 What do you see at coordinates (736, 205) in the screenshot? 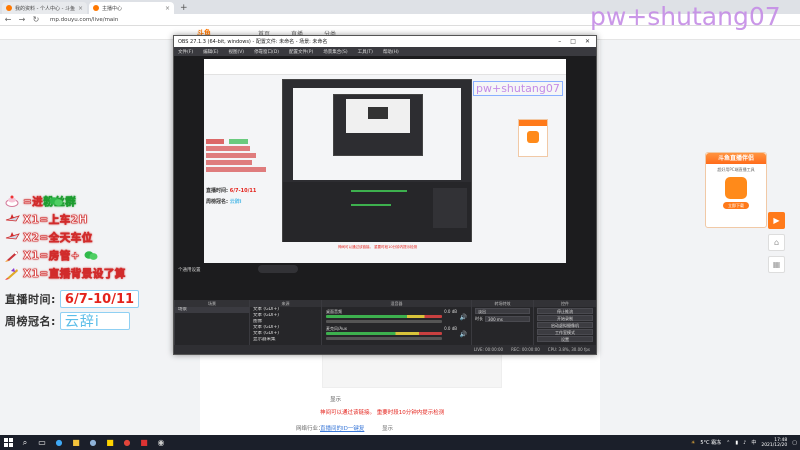
I see `download-button: 立即下载` at bounding box center [736, 205].